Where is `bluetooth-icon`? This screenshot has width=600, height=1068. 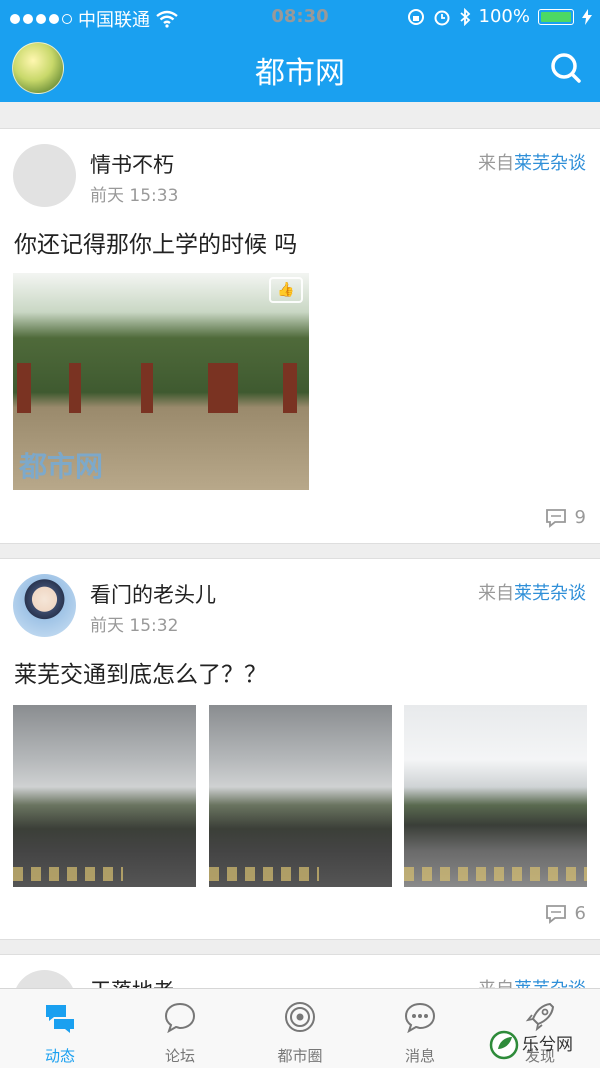
bluetooth-icon is located at coordinates (464, 16).